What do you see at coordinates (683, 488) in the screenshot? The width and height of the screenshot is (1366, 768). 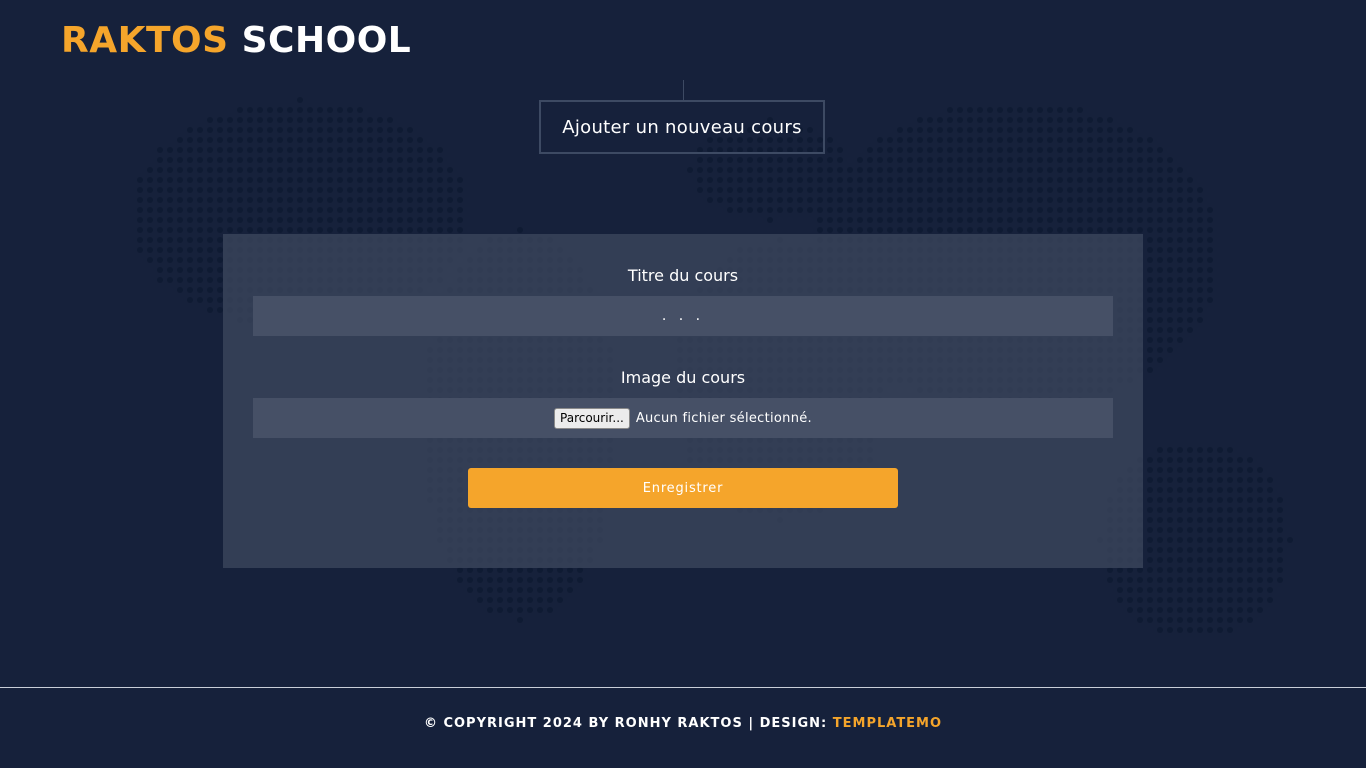 I see `save-button: Enregistrer` at bounding box center [683, 488].